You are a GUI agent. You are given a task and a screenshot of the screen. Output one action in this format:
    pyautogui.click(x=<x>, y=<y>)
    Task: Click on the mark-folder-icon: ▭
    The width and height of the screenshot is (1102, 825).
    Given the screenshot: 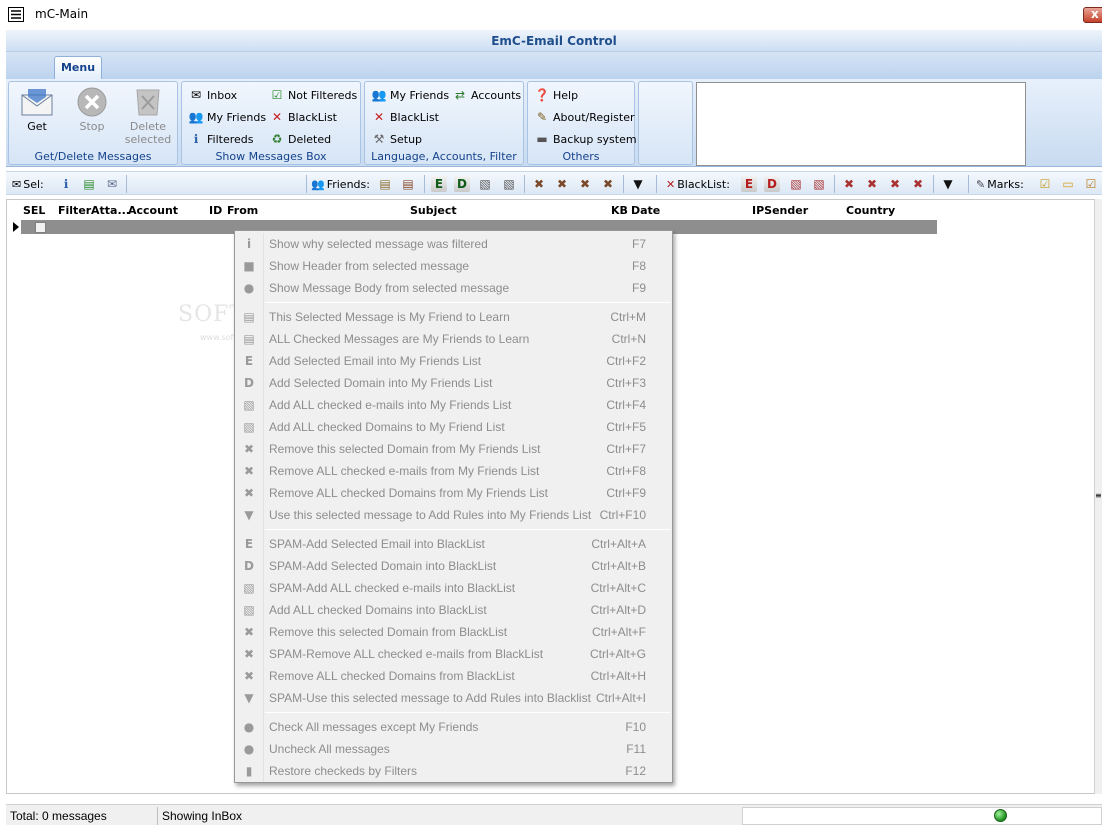 What is the action you would take?
    pyautogui.click(x=1068, y=184)
    